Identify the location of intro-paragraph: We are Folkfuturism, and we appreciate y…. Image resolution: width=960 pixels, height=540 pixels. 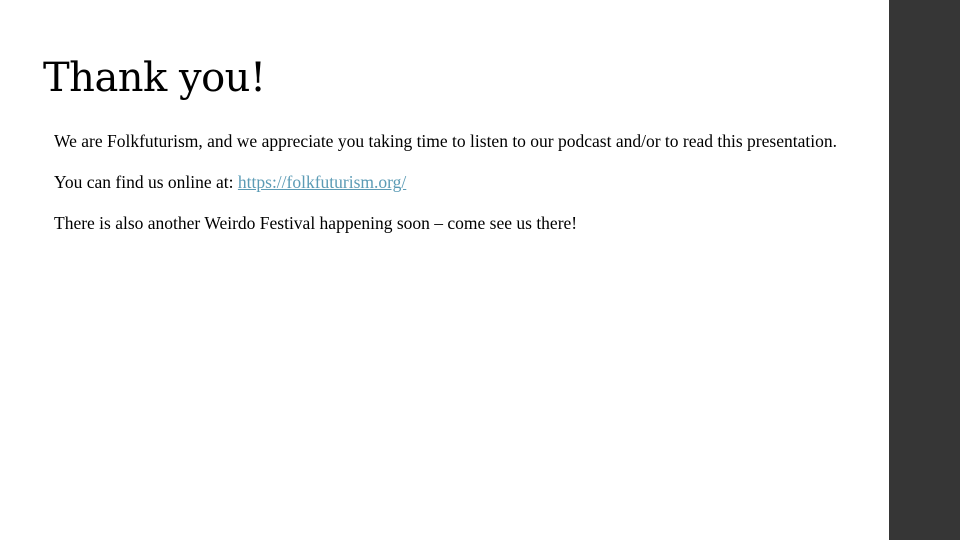
(445, 141).